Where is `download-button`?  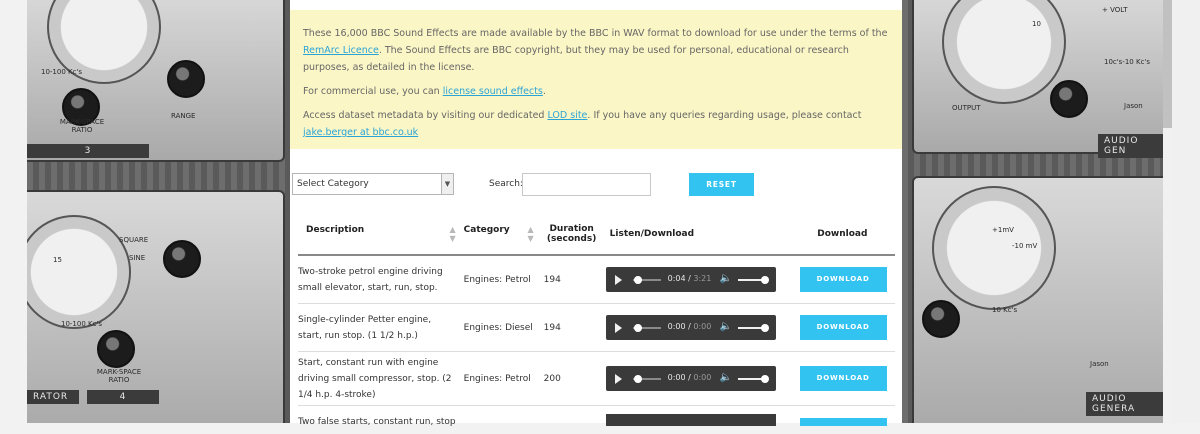
download-button is located at coordinates (843, 422).